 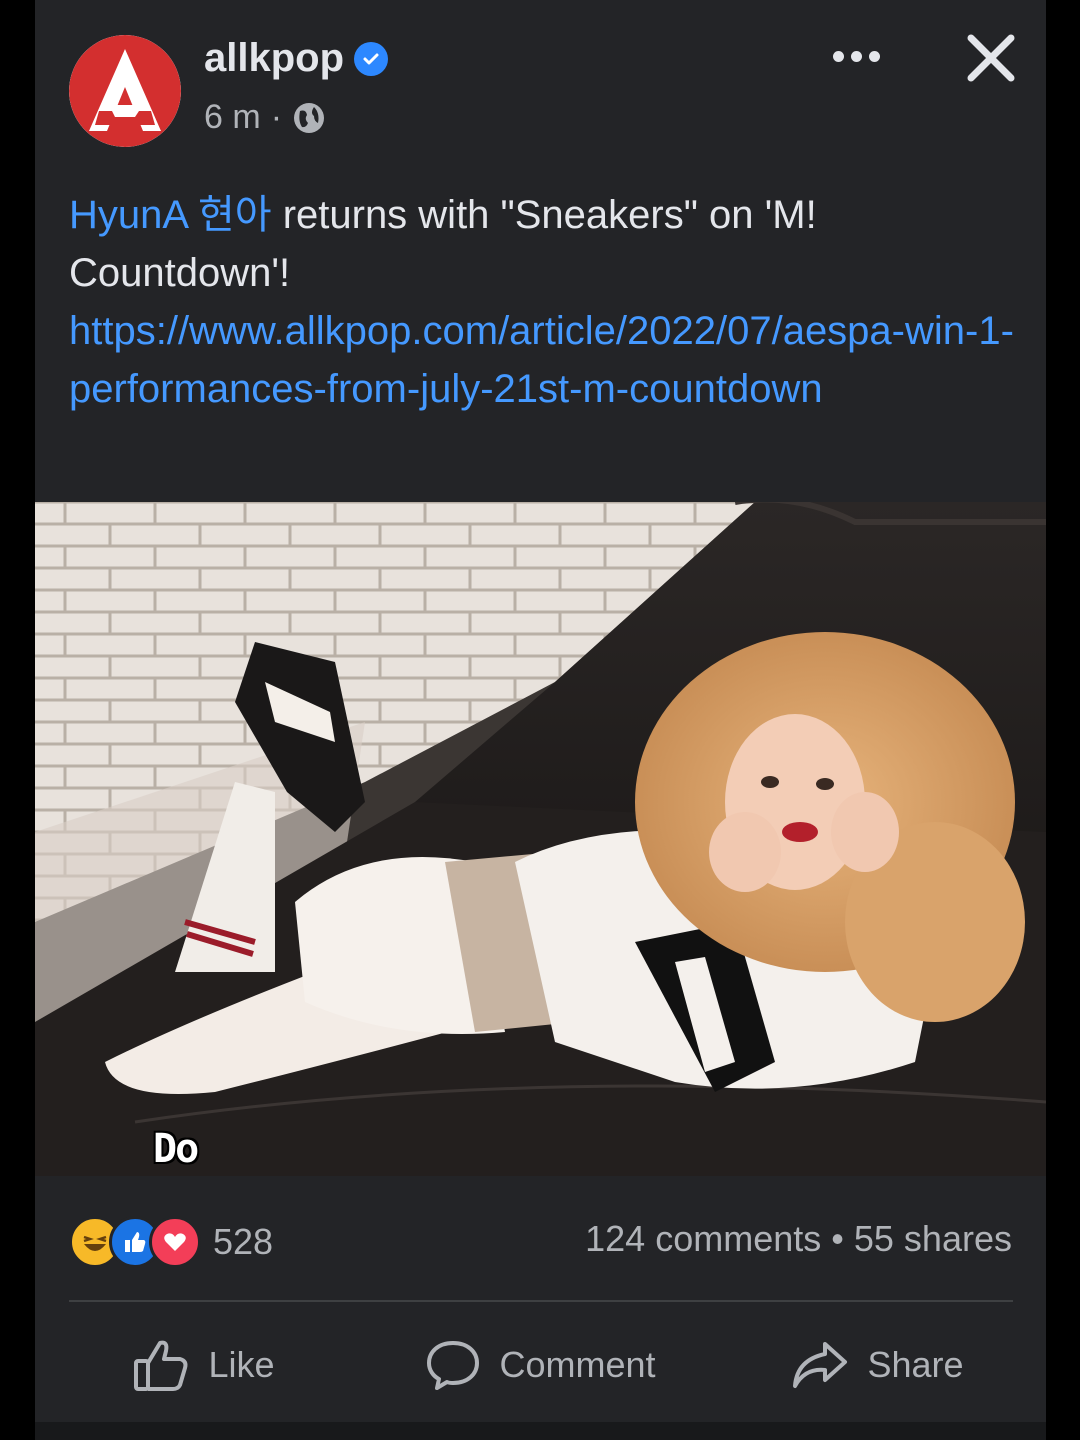 What do you see at coordinates (243, 1241) in the screenshot?
I see `reaction-count: 528` at bounding box center [243, 1241].